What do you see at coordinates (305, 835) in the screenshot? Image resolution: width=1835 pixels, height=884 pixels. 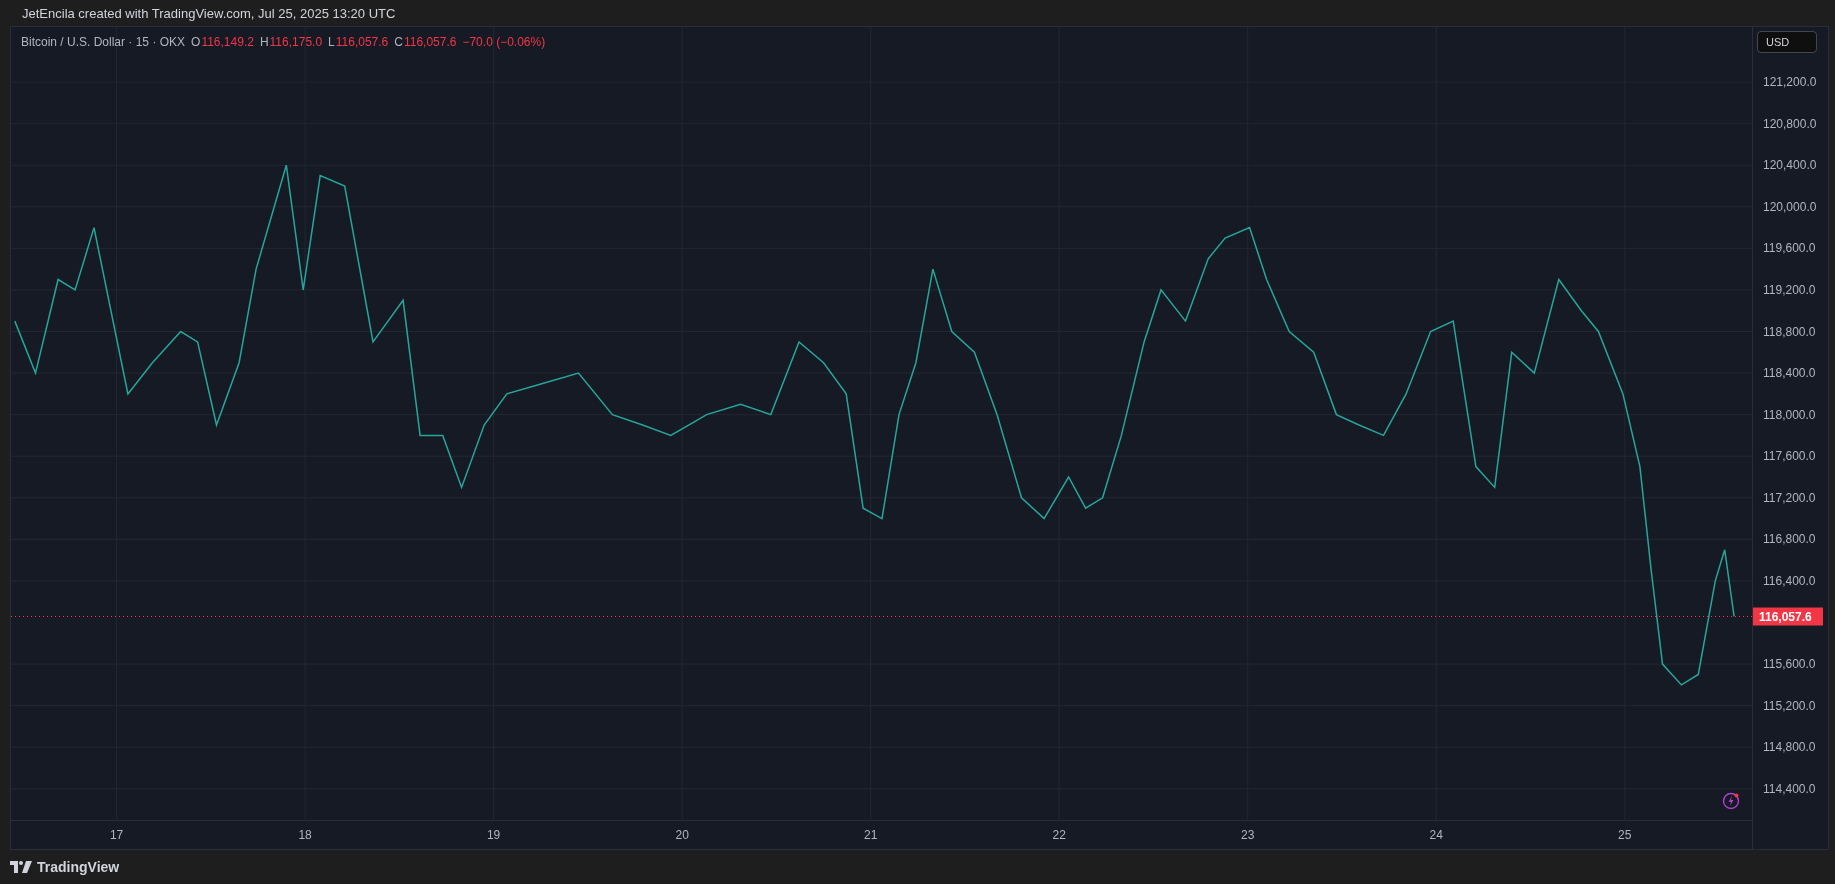 I see `x-tick-label: 18` at bounding box center [305, 835].